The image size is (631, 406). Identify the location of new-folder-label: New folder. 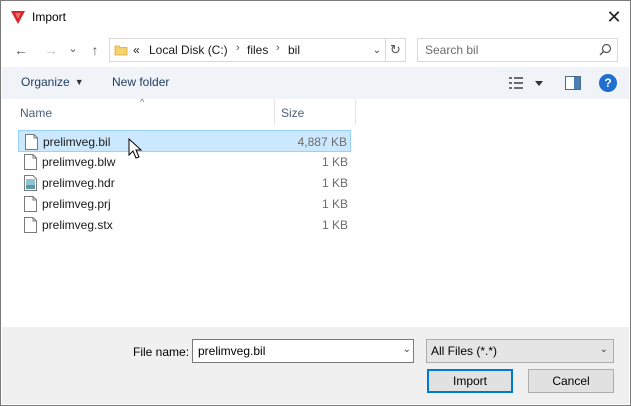
(141, 82).